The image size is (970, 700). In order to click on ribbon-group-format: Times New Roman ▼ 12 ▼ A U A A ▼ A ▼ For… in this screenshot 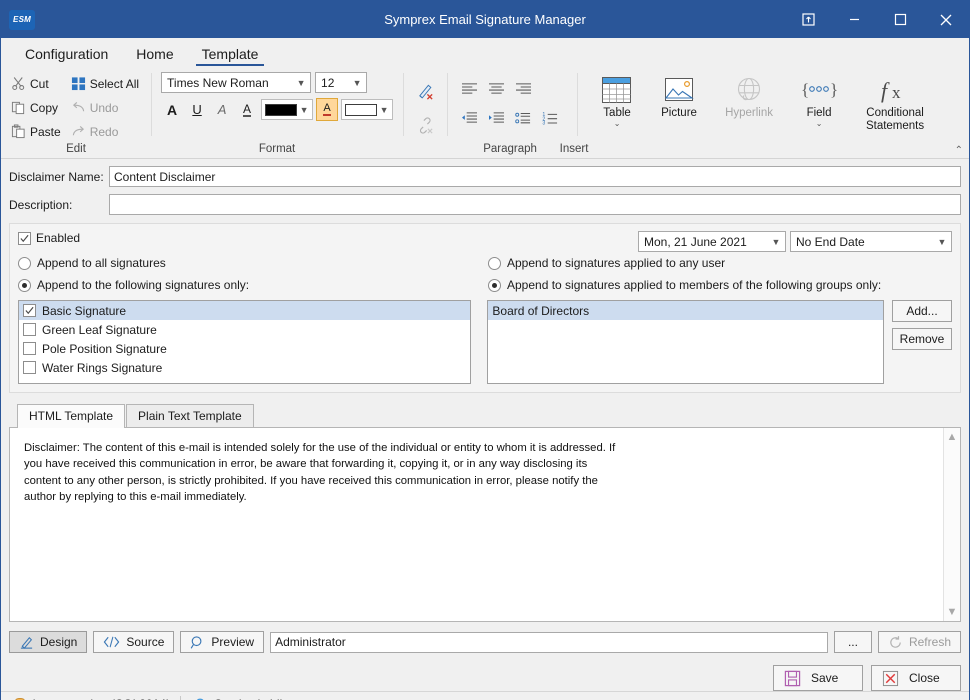, I will do `click(277, 112)`.